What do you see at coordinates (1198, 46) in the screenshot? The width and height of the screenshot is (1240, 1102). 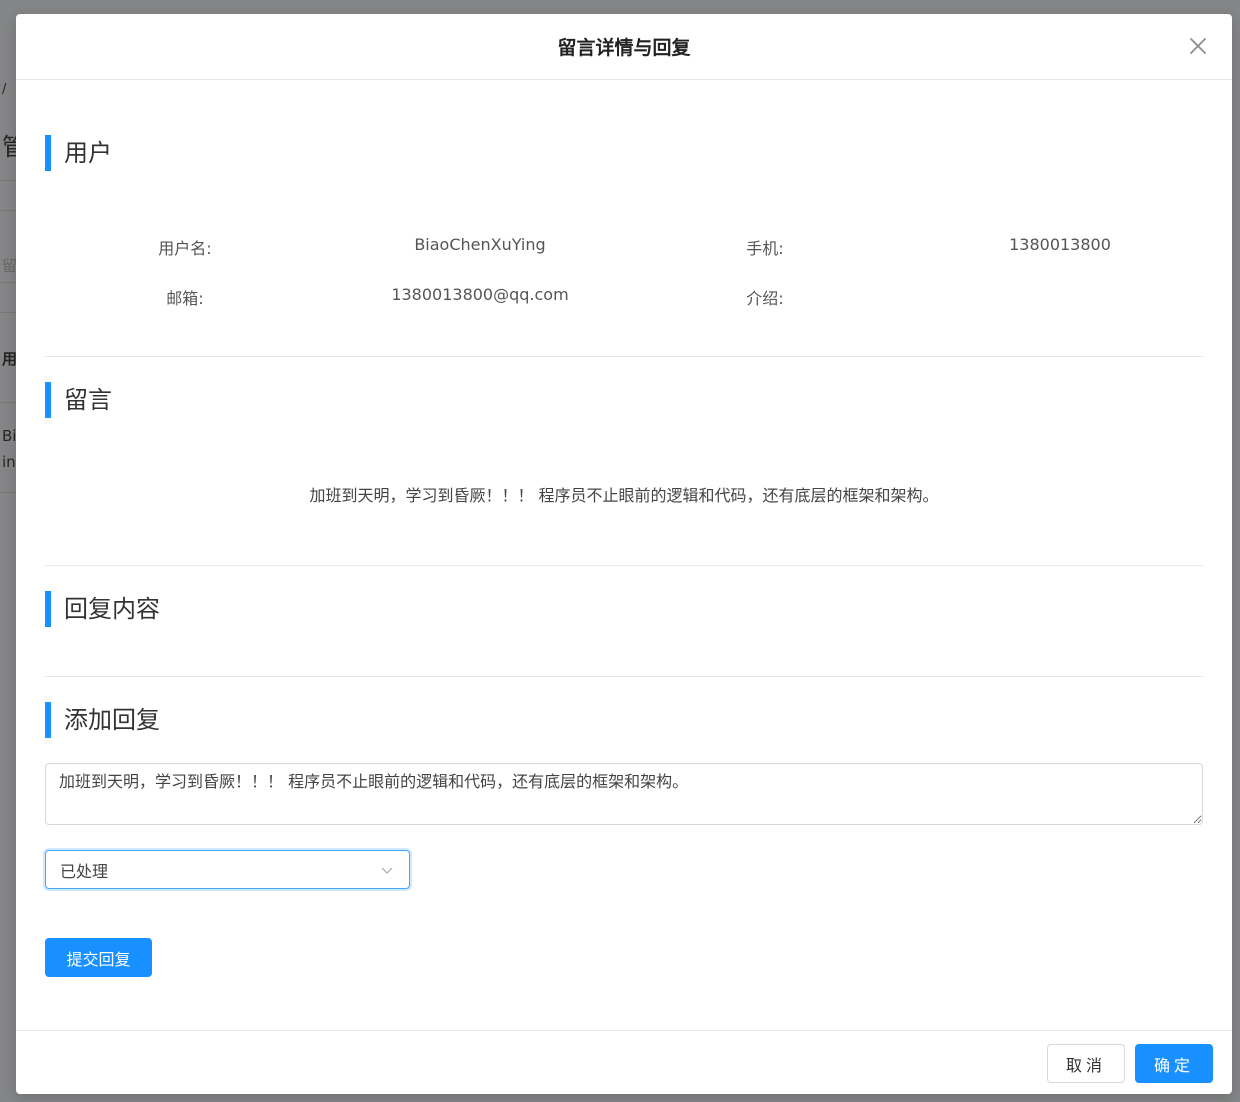 I see `close-icon` at bounding box center [1198, 46].